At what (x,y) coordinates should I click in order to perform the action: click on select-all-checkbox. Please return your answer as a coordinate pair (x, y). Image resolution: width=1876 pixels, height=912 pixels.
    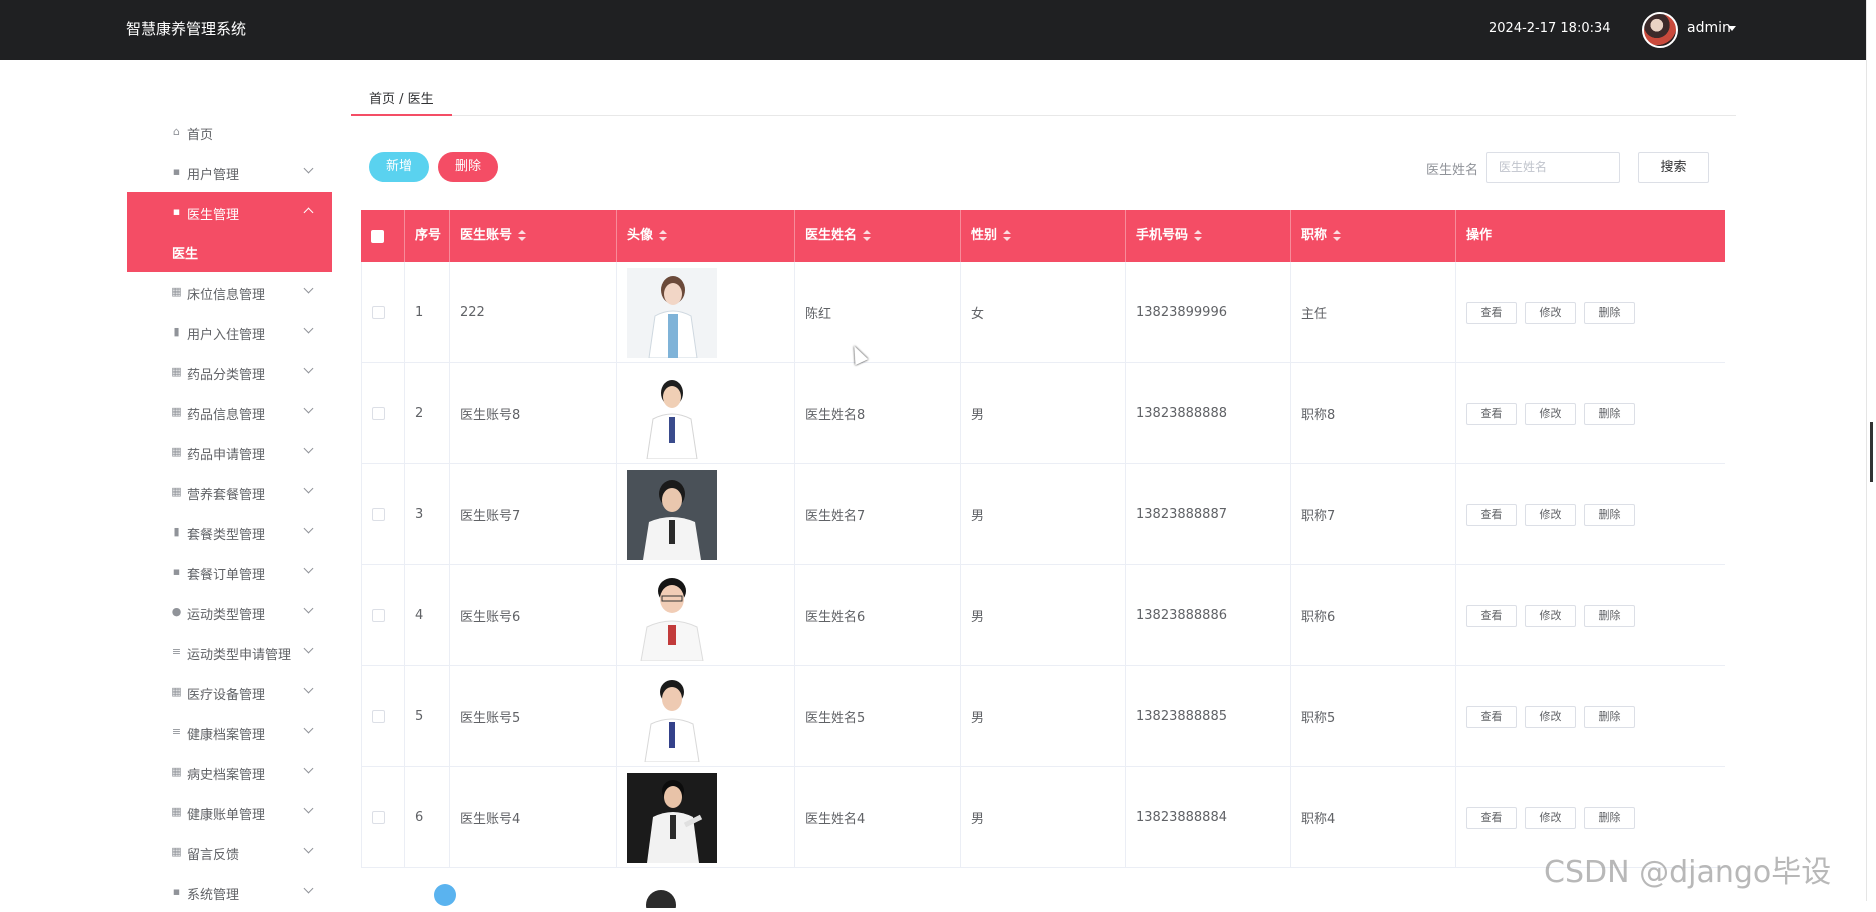
    Looking at the image, I should click on (377, 236).